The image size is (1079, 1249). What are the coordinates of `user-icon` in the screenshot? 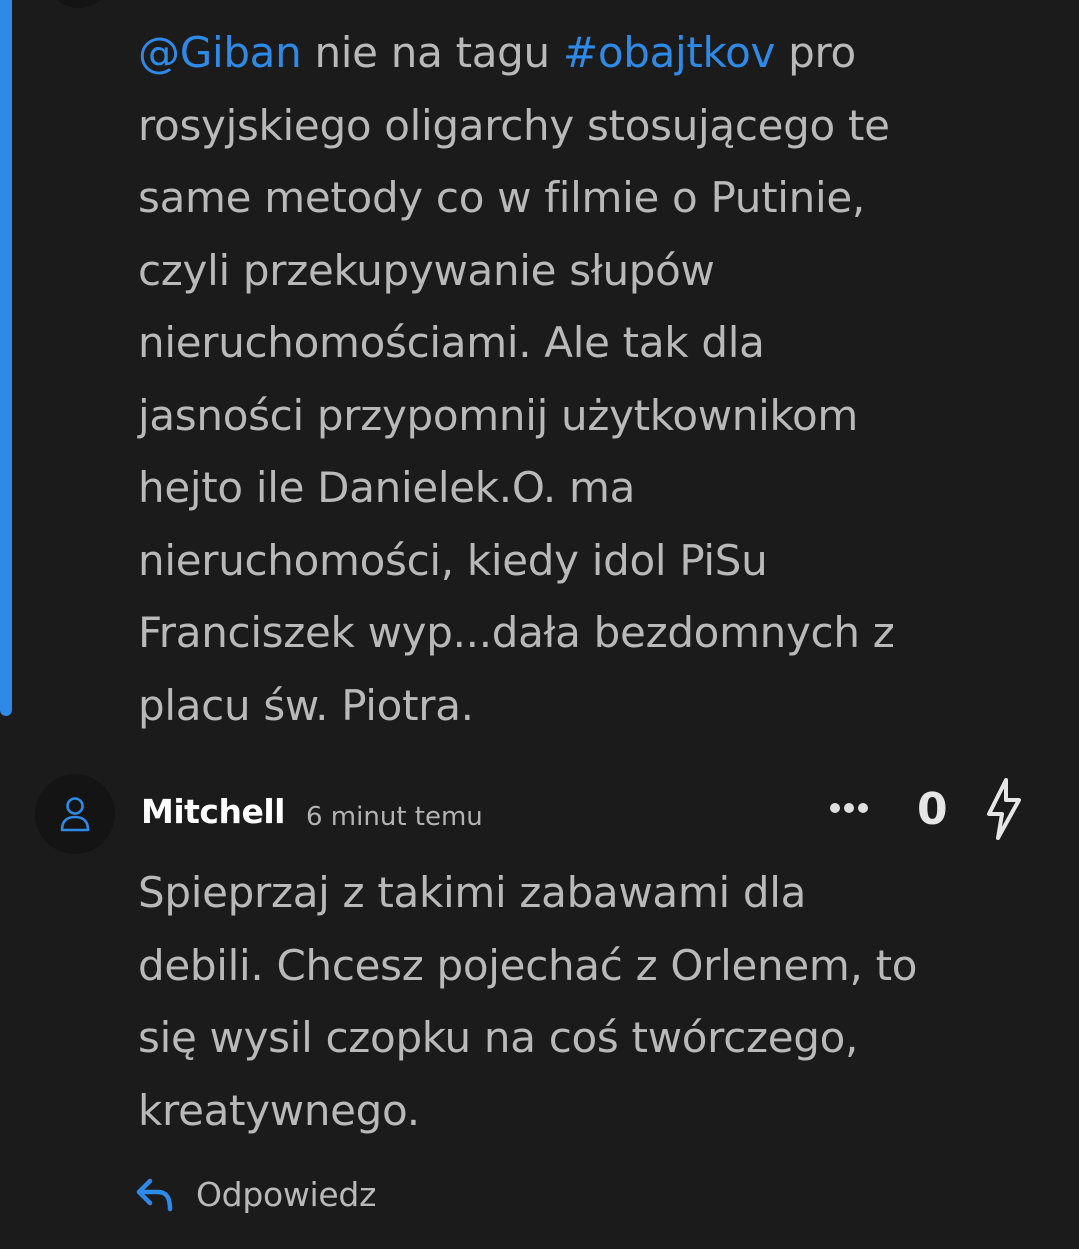 It's located at (75, 814).